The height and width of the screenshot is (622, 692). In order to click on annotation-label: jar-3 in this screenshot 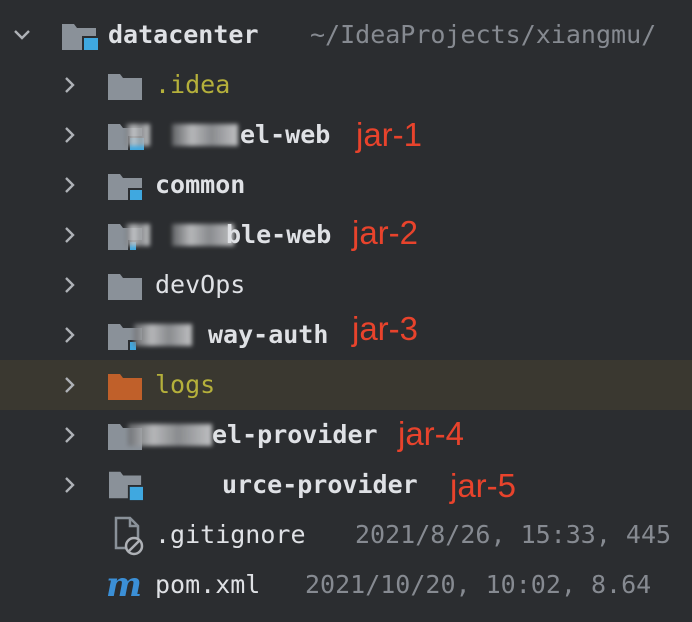, I will do `click(385, 328)`.